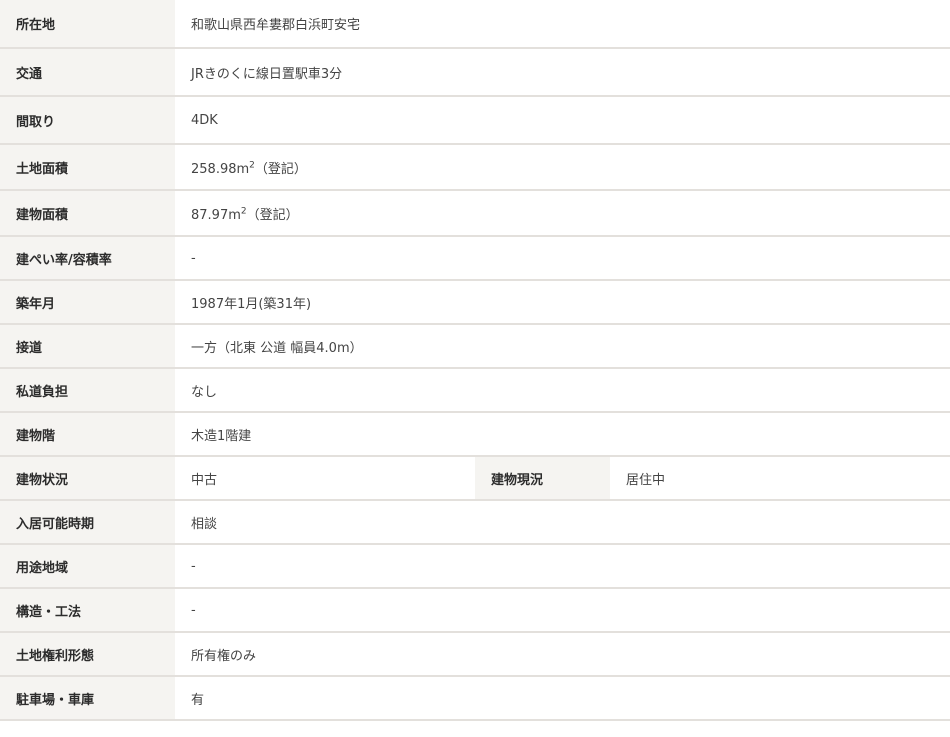  Describe the element at coordinates (216, 215) in the screenshot. I see `building-area-value: 87.97m` at that location.